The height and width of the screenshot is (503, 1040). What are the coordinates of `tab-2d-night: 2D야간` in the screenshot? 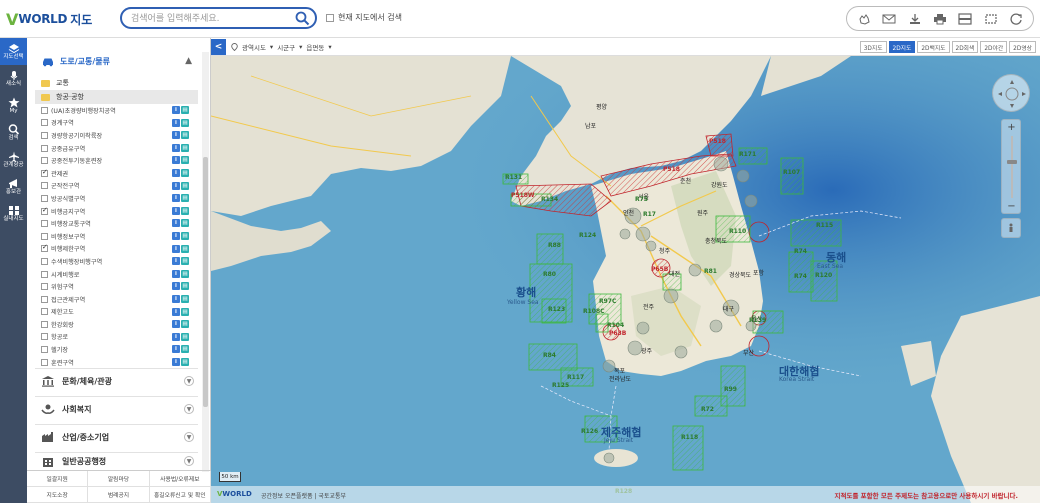 It's located at (994, 47).